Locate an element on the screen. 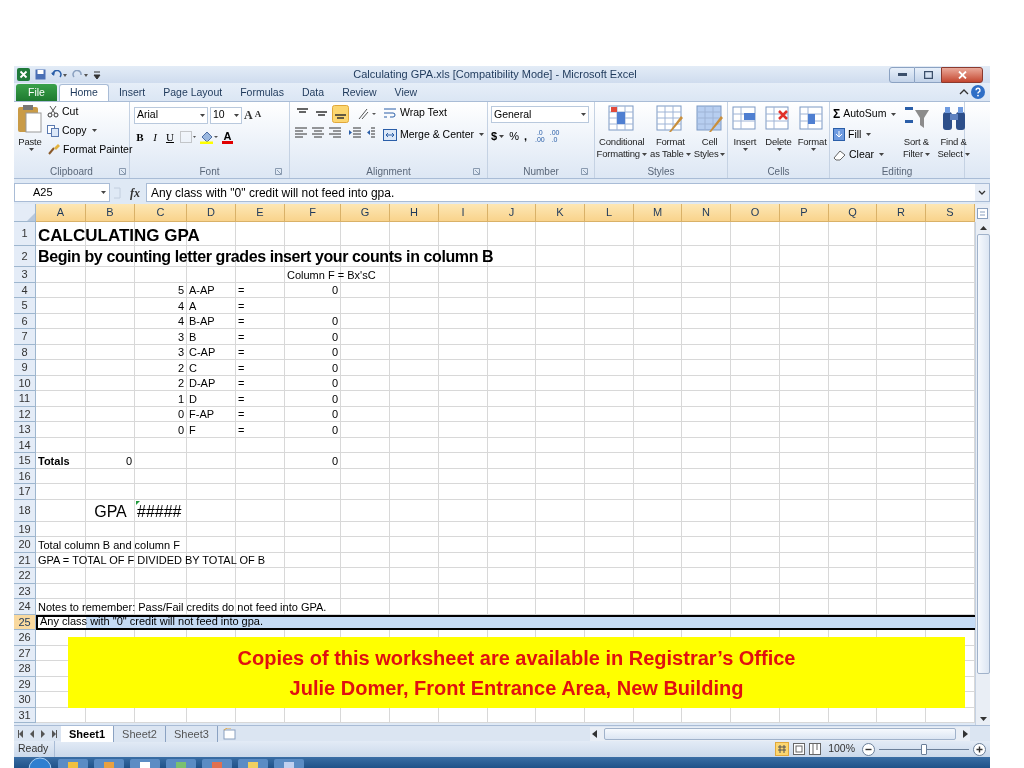 The image size is (1024, 768). fill-button: Fill is located at coordinates (865, 135).